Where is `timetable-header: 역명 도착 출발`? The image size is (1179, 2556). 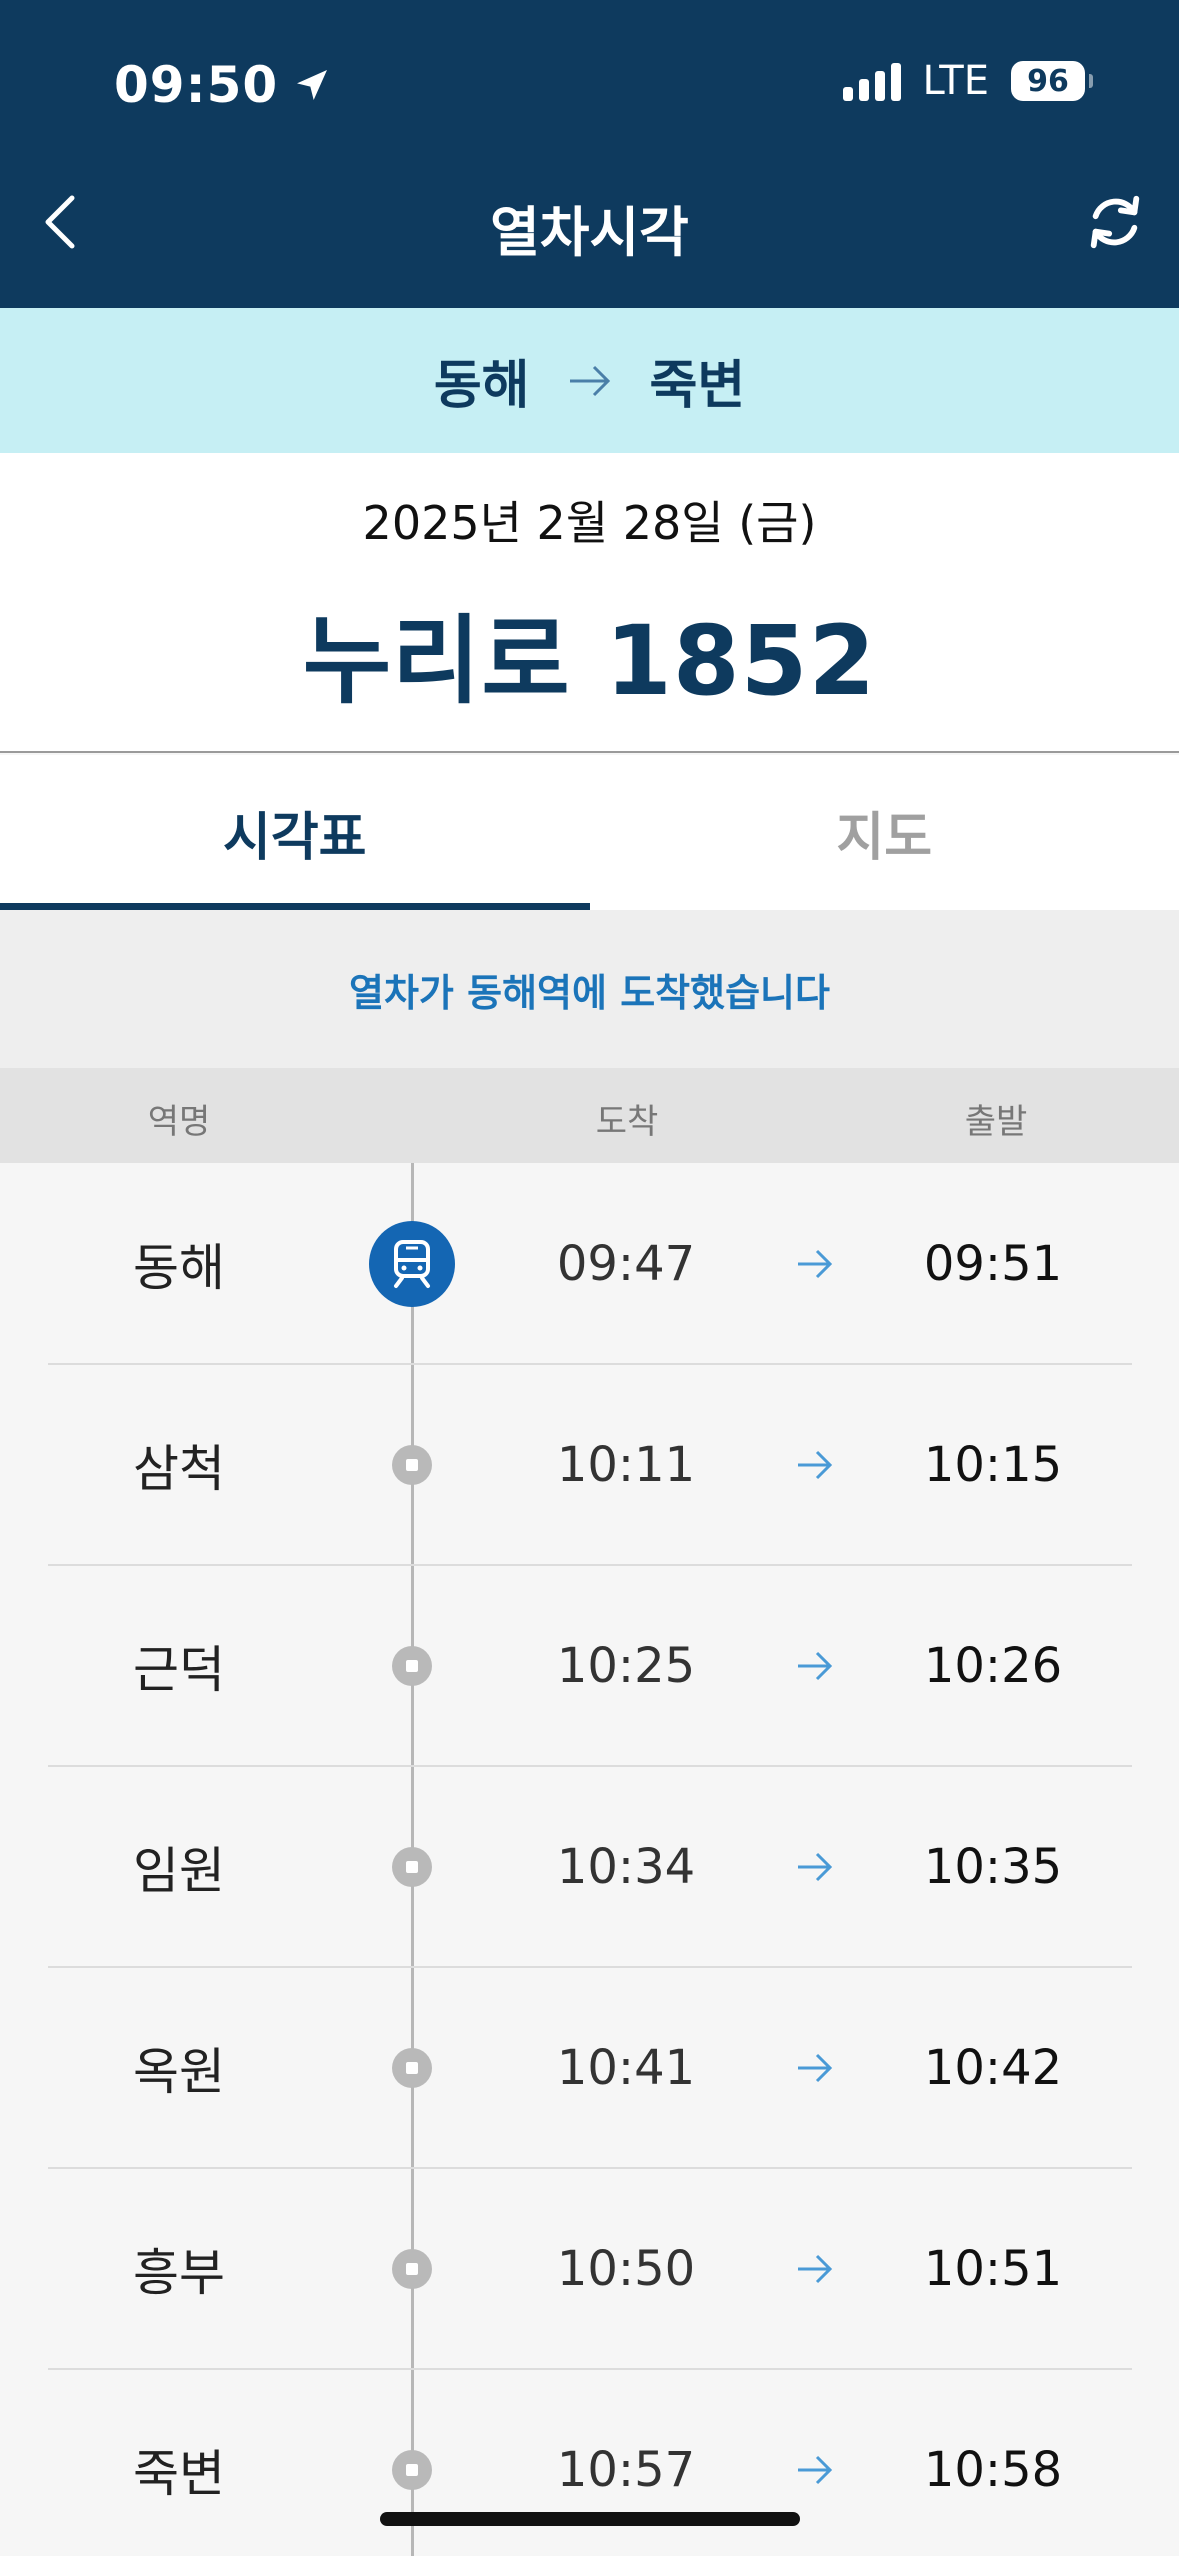
timetable-header: 역명 도착 출발 is located at coordinates (589, 1115).